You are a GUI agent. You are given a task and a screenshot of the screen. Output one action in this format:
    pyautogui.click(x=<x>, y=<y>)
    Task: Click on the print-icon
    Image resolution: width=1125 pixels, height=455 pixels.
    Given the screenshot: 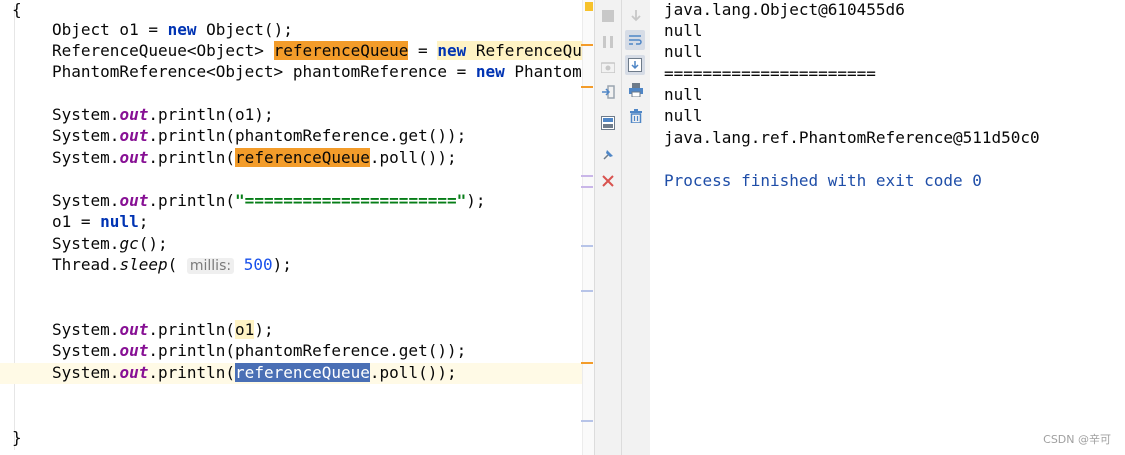 What is the action you would take?
    pyautogui.click(x=636, y=90)
    